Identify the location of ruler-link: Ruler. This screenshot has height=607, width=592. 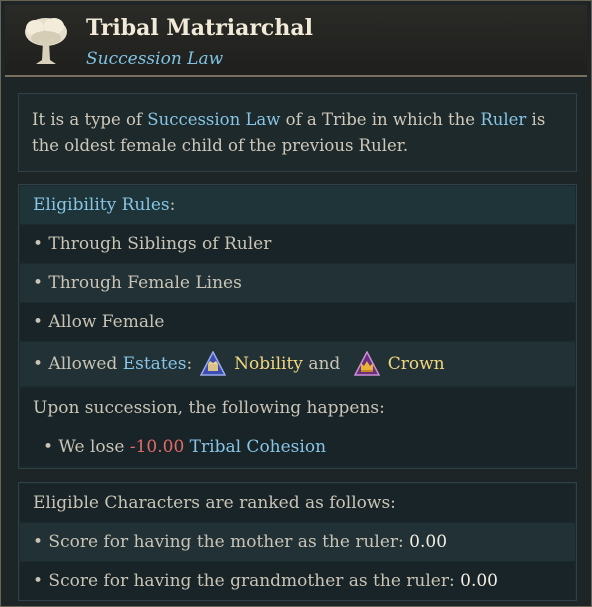
(503, 119).